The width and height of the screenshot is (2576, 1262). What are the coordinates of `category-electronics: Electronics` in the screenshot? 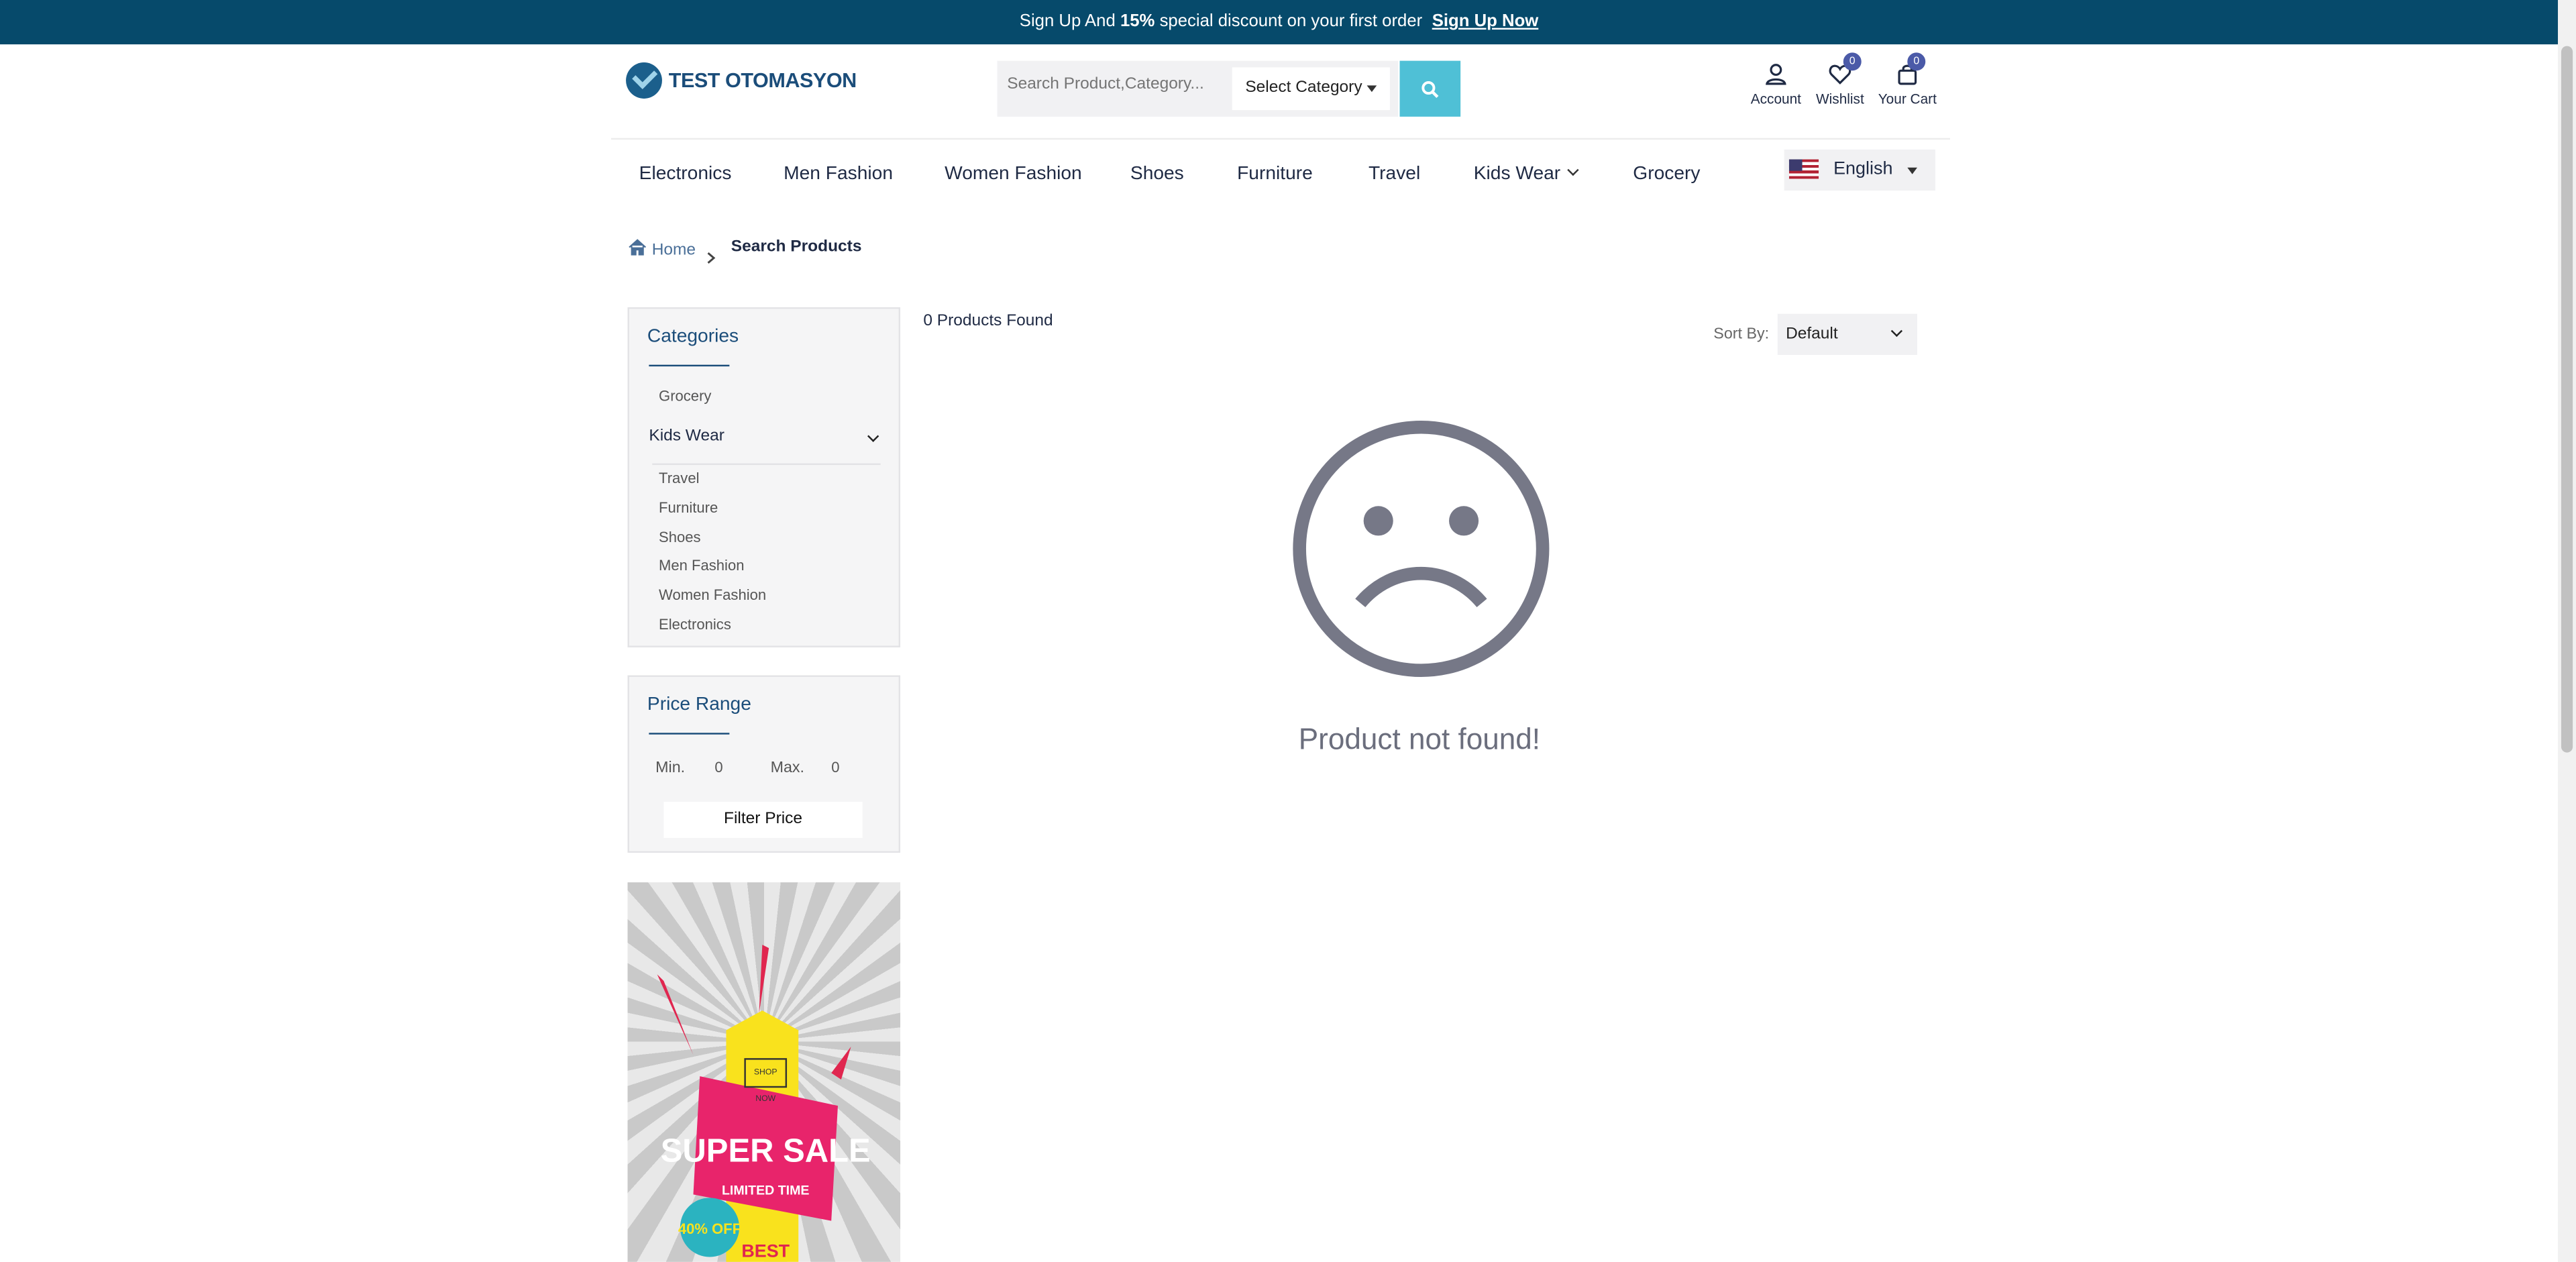 It's located at (695, 624).